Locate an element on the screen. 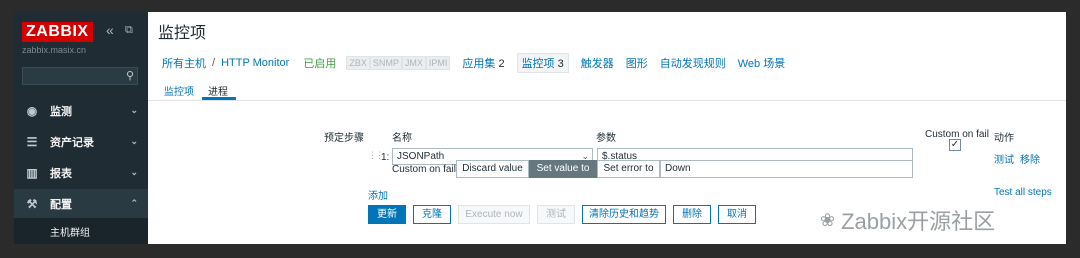  column-name-header: 名称 is located at coordinates (402, 138).